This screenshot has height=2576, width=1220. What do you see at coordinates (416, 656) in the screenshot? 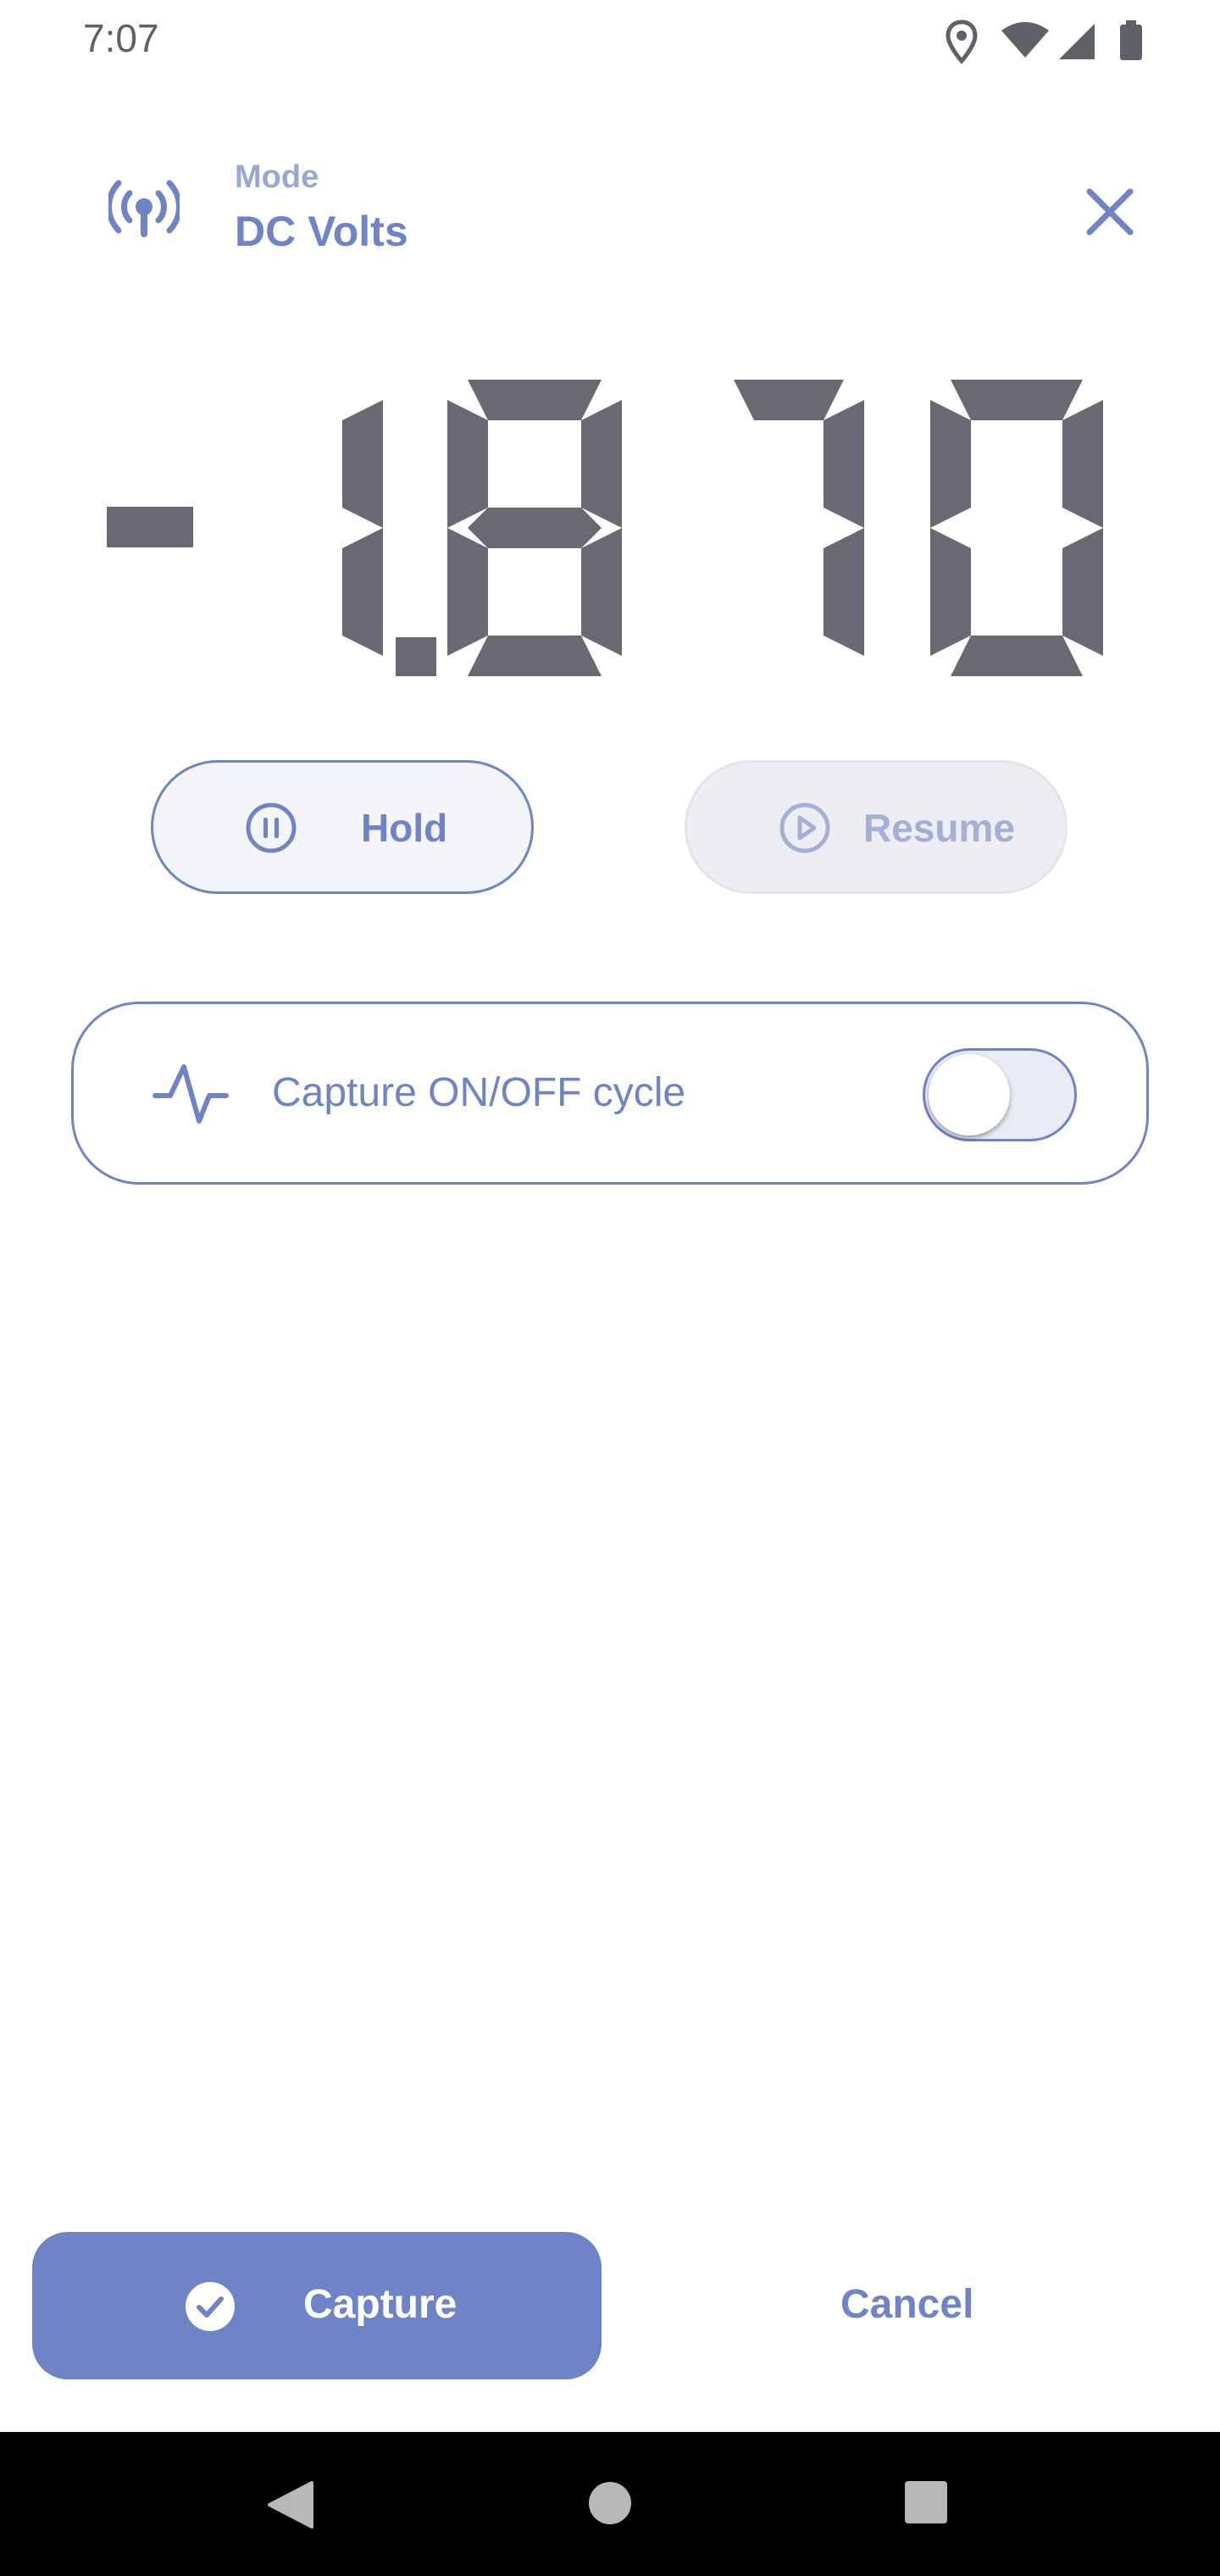
I see `reading-decimal-point` at bounding box center [416, 656].